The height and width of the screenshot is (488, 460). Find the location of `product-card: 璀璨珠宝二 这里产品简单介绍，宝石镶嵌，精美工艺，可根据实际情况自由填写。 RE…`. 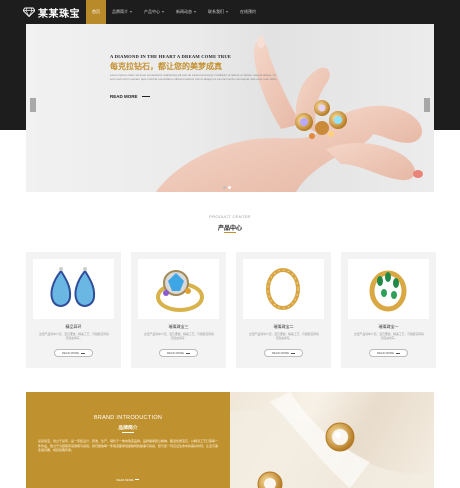

product-card: 璀璨珠宝二 这里产品简单介绍，宝石镶嵌，精美工艺，可根据实际情况自由填写。 RE… is located at coordinates (283, 310).